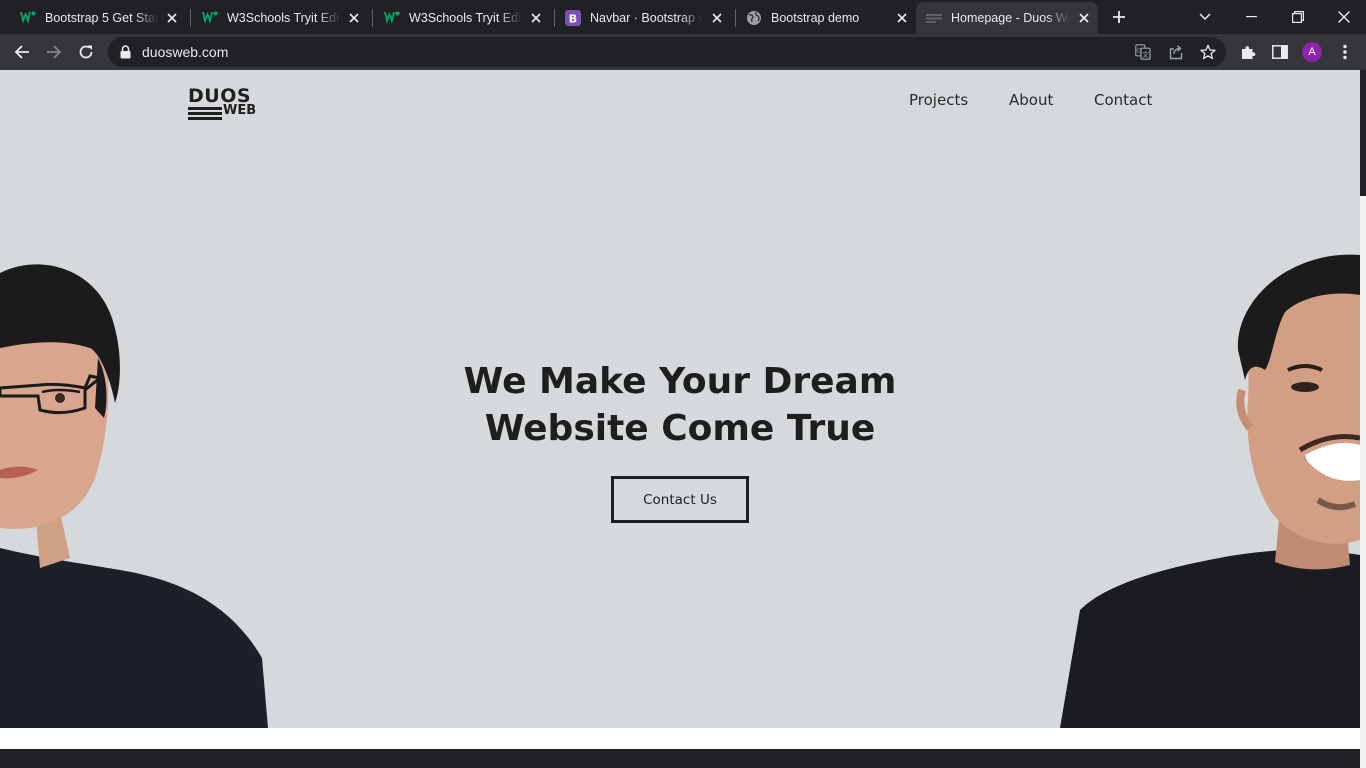 The image size is (1366, 768). I want to click on new-tab-button, so click(1119, 17).